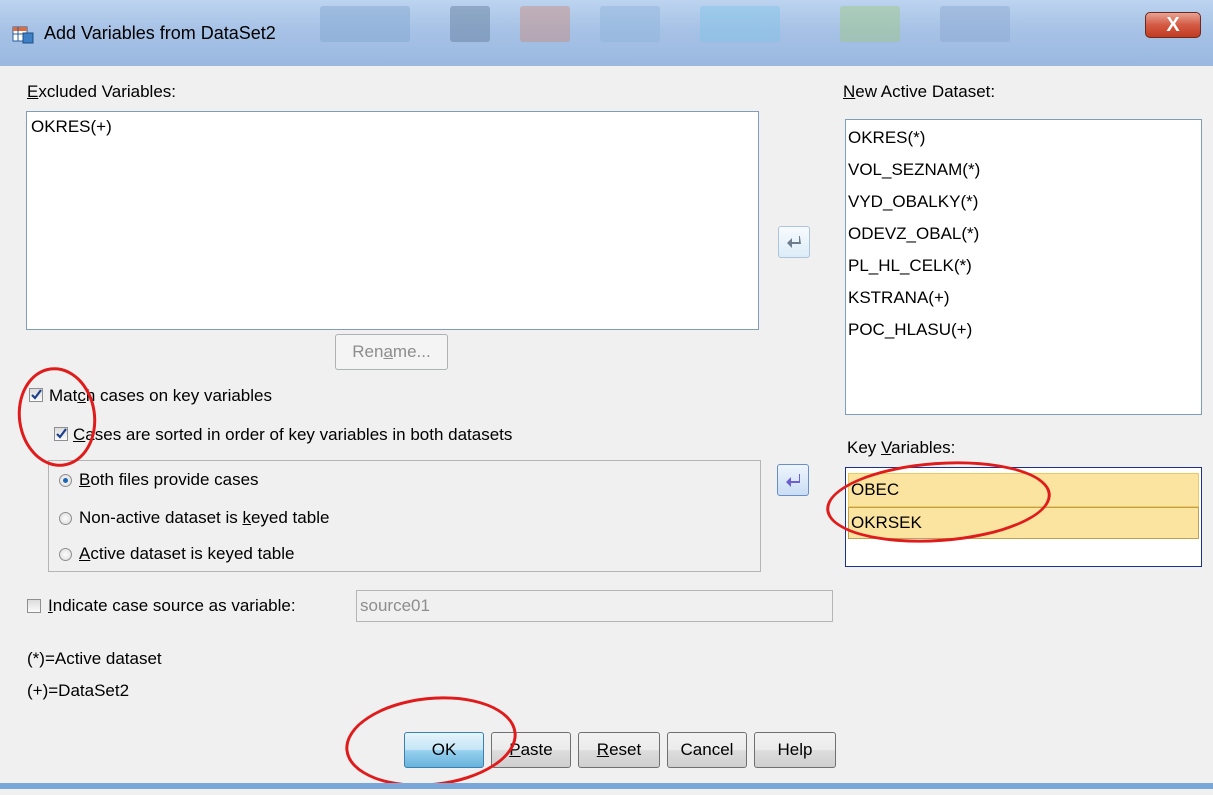 The height and width of the screenshot is (795, 1213). Describe the element at coordinates (1023, 138) in the screenshot. I see `list-item: OKRES(*)` at that location.